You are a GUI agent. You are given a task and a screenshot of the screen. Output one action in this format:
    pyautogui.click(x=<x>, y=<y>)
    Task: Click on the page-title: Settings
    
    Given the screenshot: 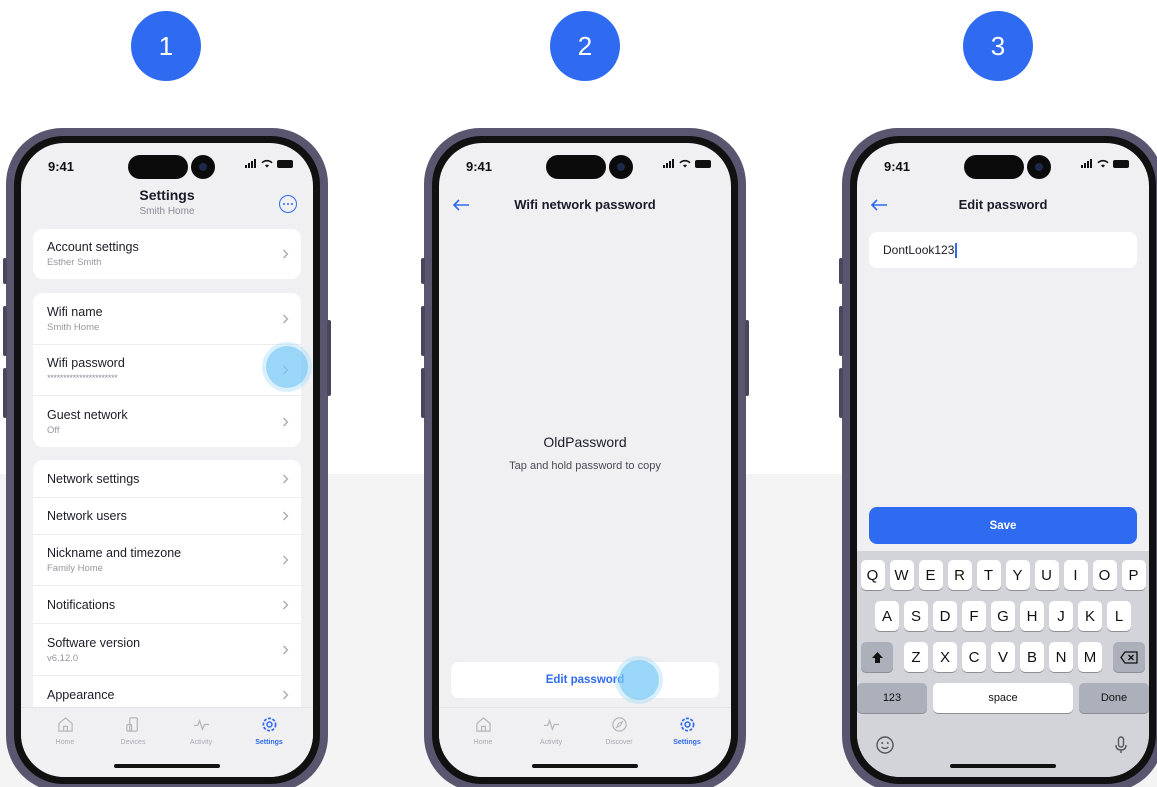 What is the action you would take?
    pyautogui.click(x=167, y=195)
    